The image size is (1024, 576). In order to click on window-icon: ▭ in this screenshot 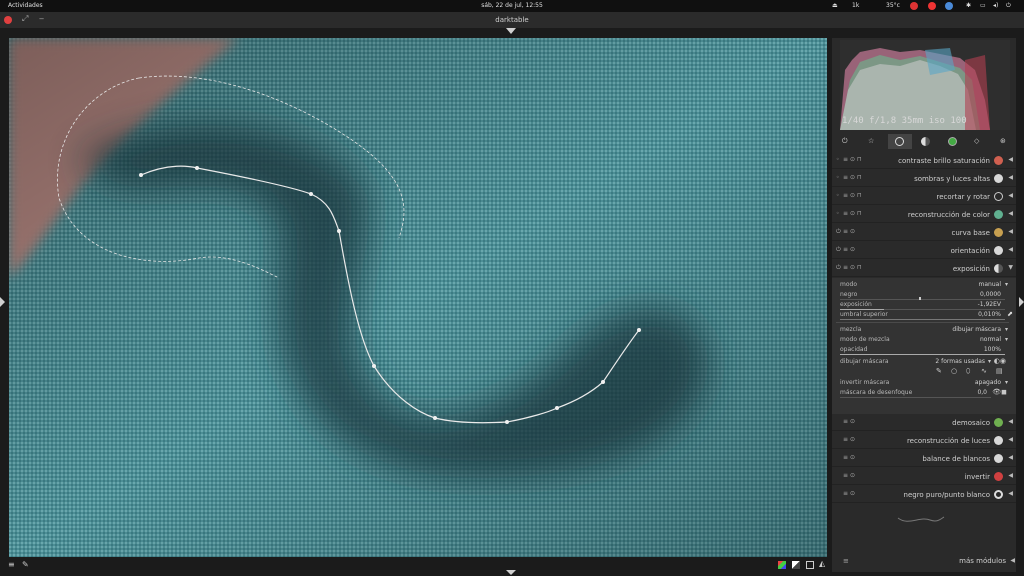, I will do `click(983, 5)`.